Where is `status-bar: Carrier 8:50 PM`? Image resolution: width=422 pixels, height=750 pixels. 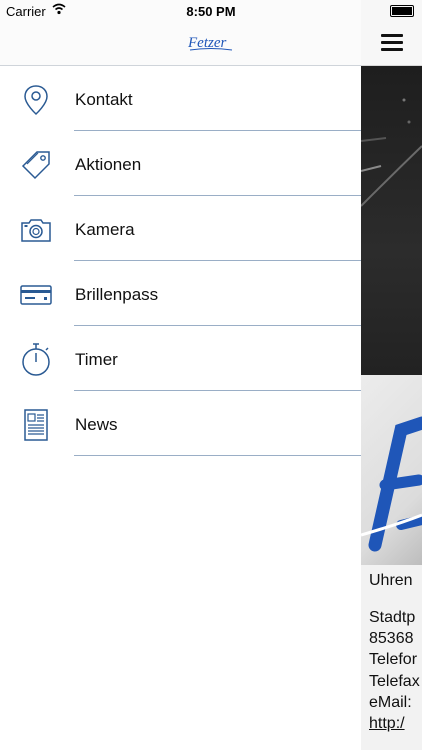
status-bar: Carrier 8:50 PM is located at coordinates (211, 11).